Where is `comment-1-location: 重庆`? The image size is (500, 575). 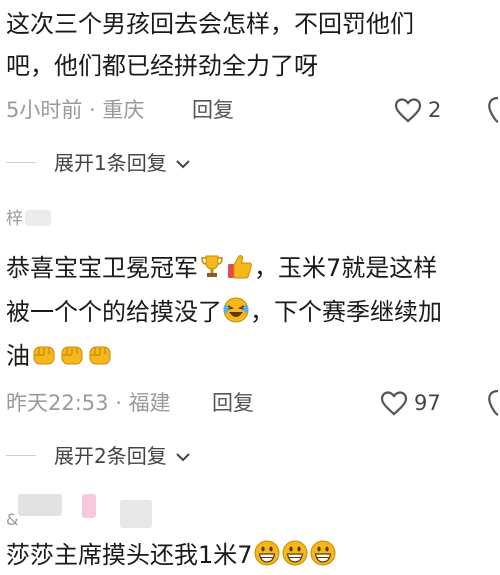
comment-1-location: 重庆 is located at coordinates (123, 110).